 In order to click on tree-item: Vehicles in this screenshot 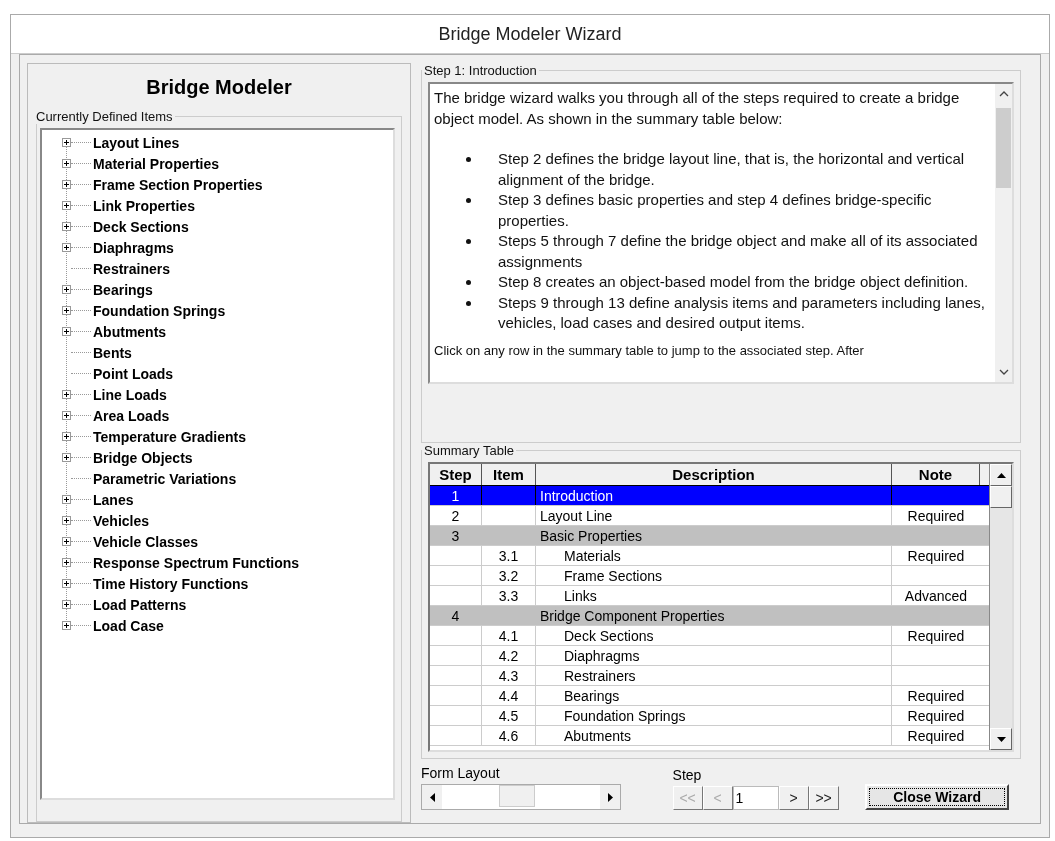, I will do `click(121, 520)`.